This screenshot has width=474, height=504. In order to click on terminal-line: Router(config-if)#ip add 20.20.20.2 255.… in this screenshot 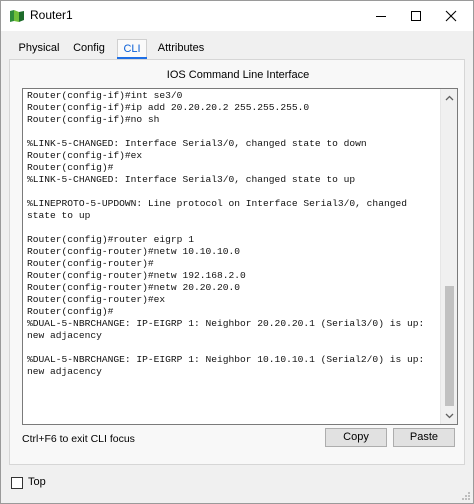, I will do `click(168, 107)`.